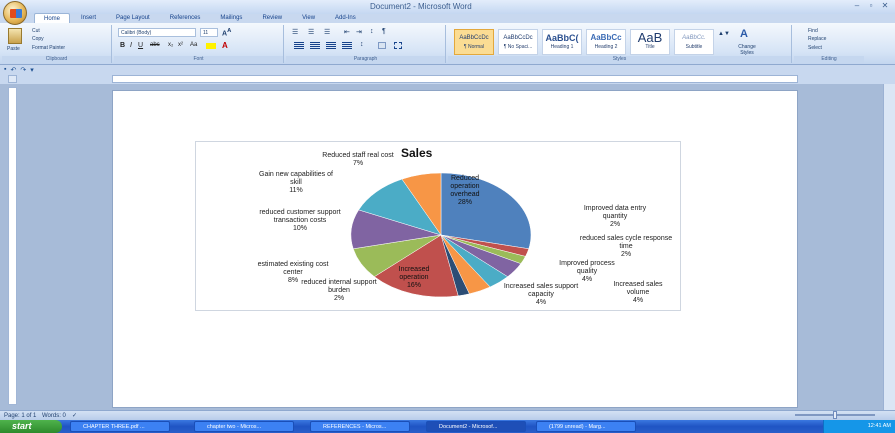 This screenshot has height=433, width=895. What do you see at coordinates (299, 45) in the screenshot?
I see `align-left-icon` at bounding box center [299, 45].